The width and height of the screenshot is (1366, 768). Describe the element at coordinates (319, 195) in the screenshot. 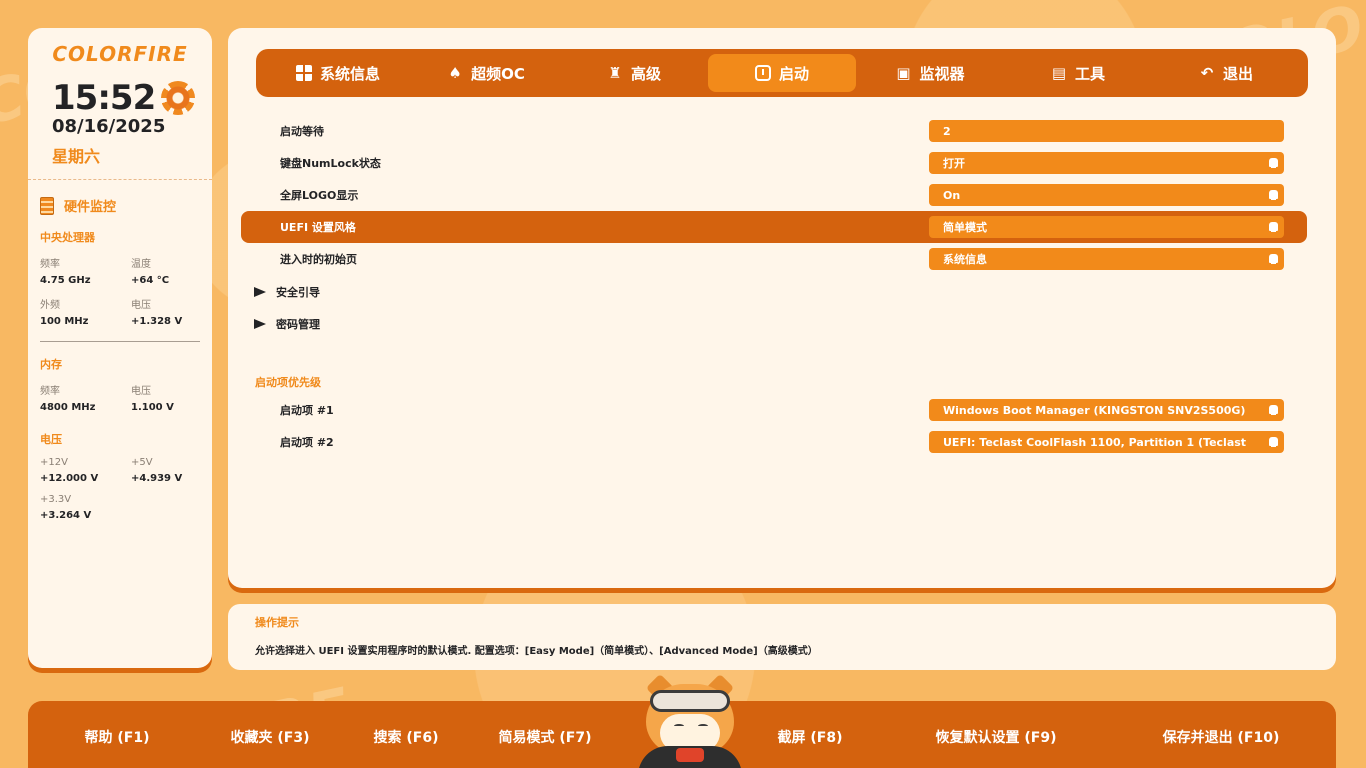

I see `setting-label: 全屏LOGO显示` at that location.